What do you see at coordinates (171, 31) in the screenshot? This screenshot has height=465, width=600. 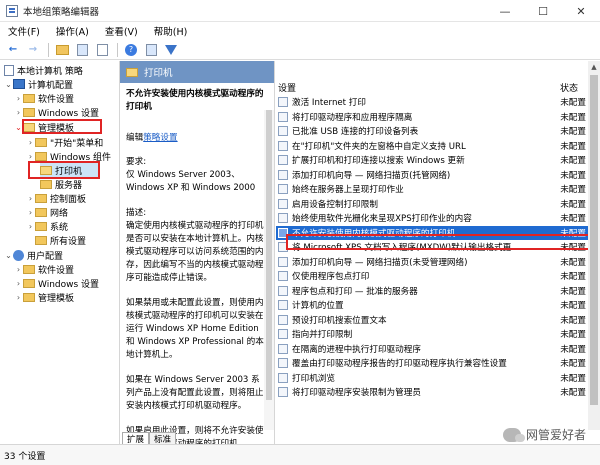 I see `menu-help: 帮助(H)` at bounding box center [171, 31].